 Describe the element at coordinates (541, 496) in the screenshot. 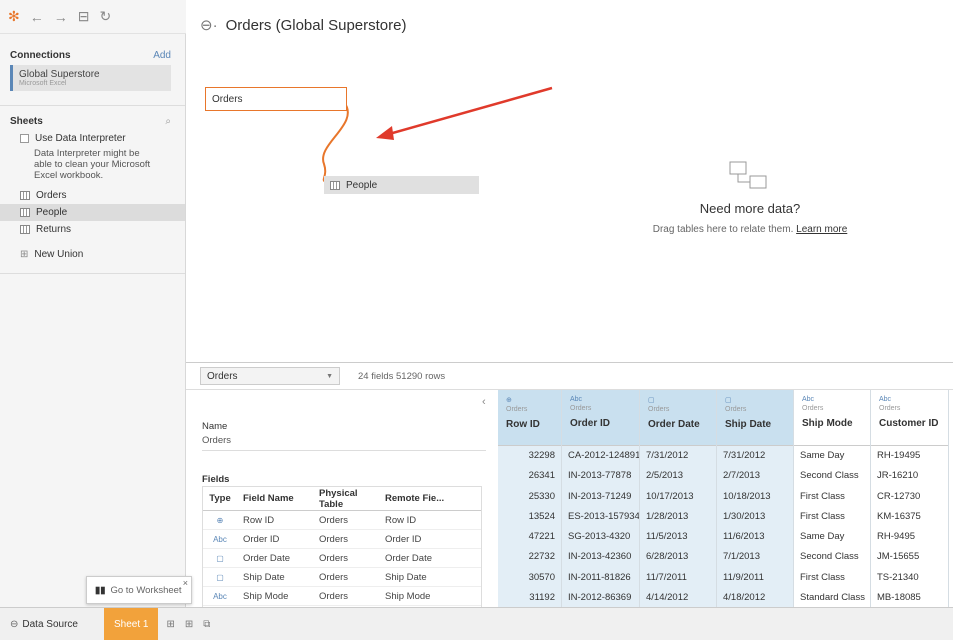

I see `grid-cell: 25330` at that location.